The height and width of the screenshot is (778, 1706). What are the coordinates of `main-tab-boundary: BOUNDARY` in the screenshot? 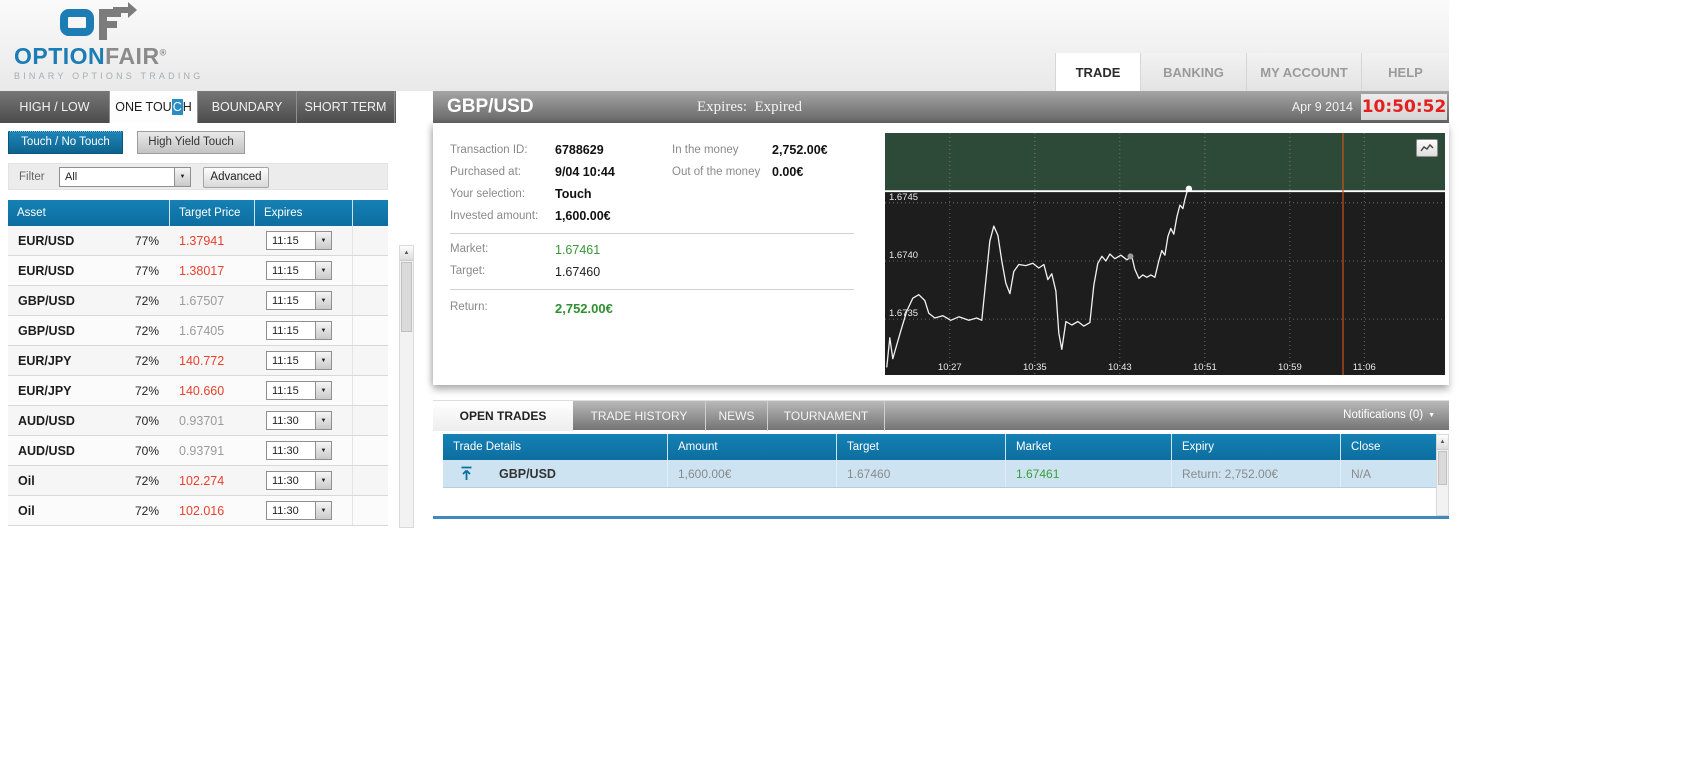 It's located at (247, 107).